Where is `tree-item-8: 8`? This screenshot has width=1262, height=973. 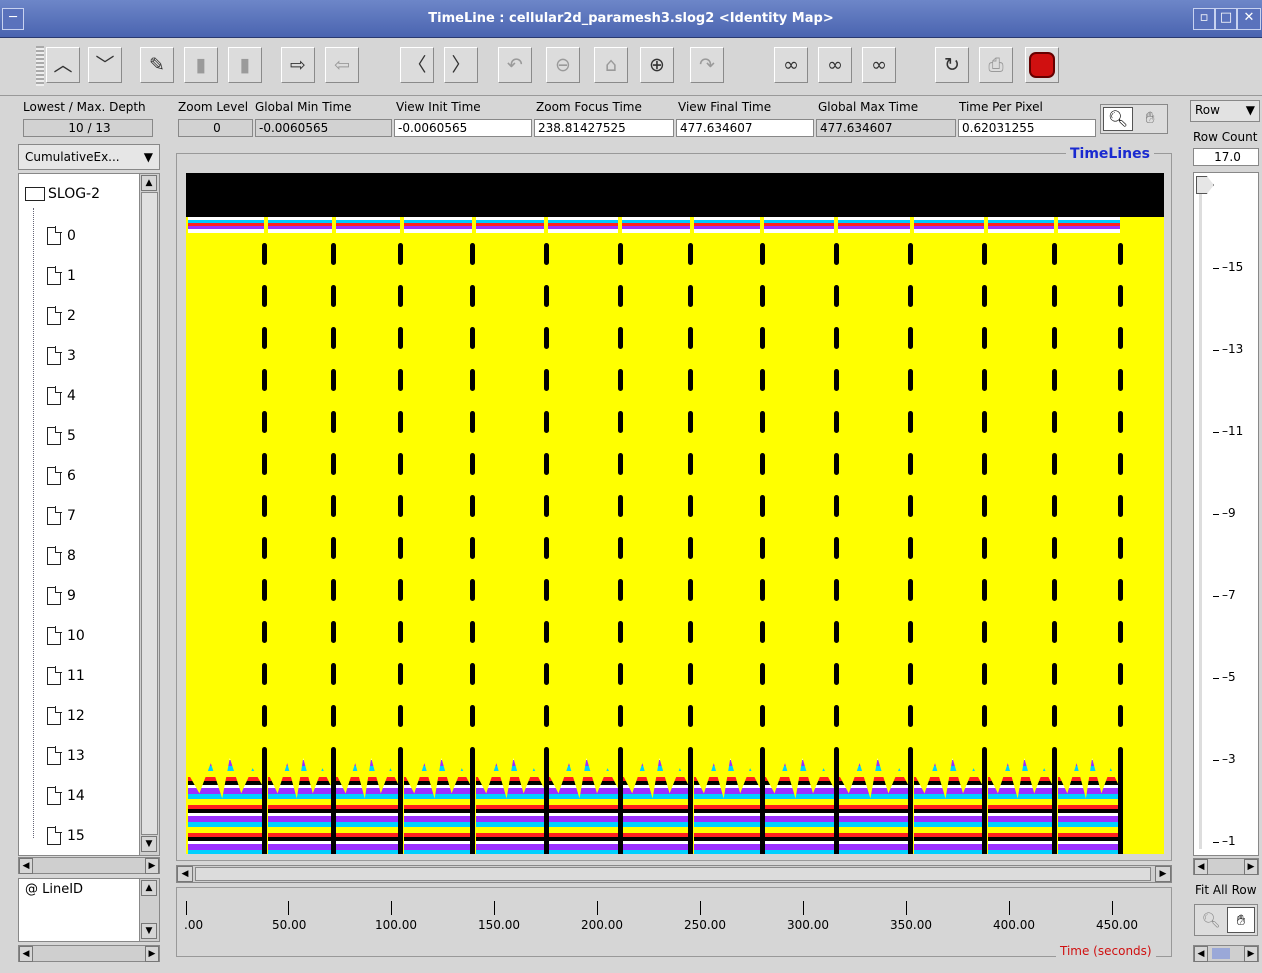 tree-item-8: 8 is located at coordinates (61, 556).